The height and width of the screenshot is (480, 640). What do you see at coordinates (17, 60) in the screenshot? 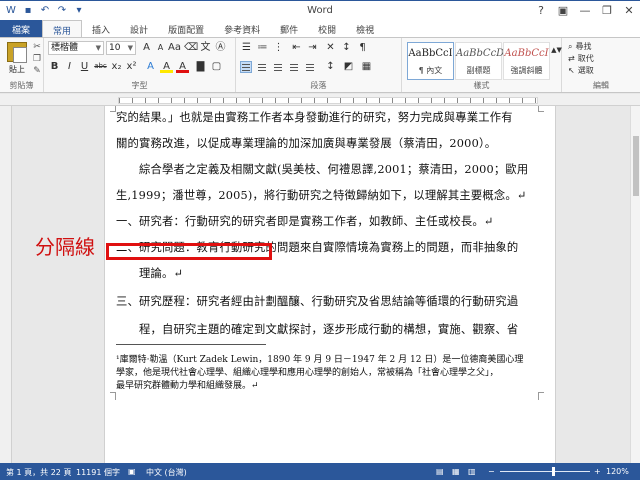
I see `paste-button: 貼上` at bounding box center [17, 60].